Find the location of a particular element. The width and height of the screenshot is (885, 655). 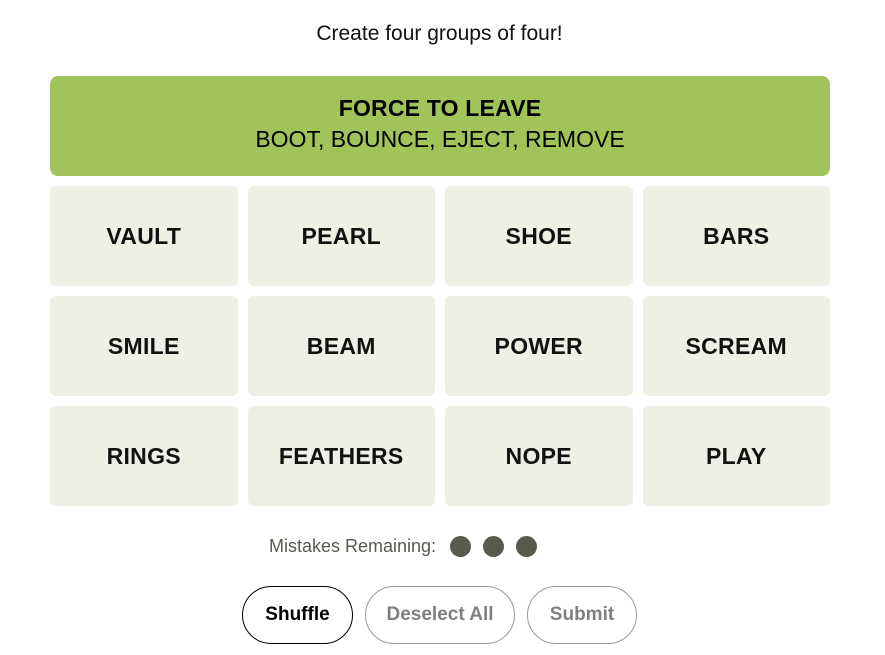

submit-button: Submit is located at coordinates (582, 615).